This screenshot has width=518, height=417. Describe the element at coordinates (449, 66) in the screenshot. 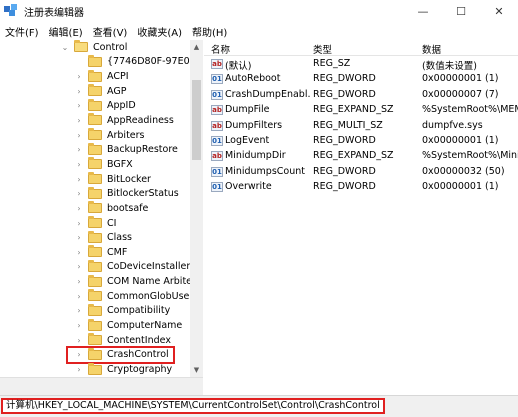

I see `value-data: (数值未设置)` at that location.